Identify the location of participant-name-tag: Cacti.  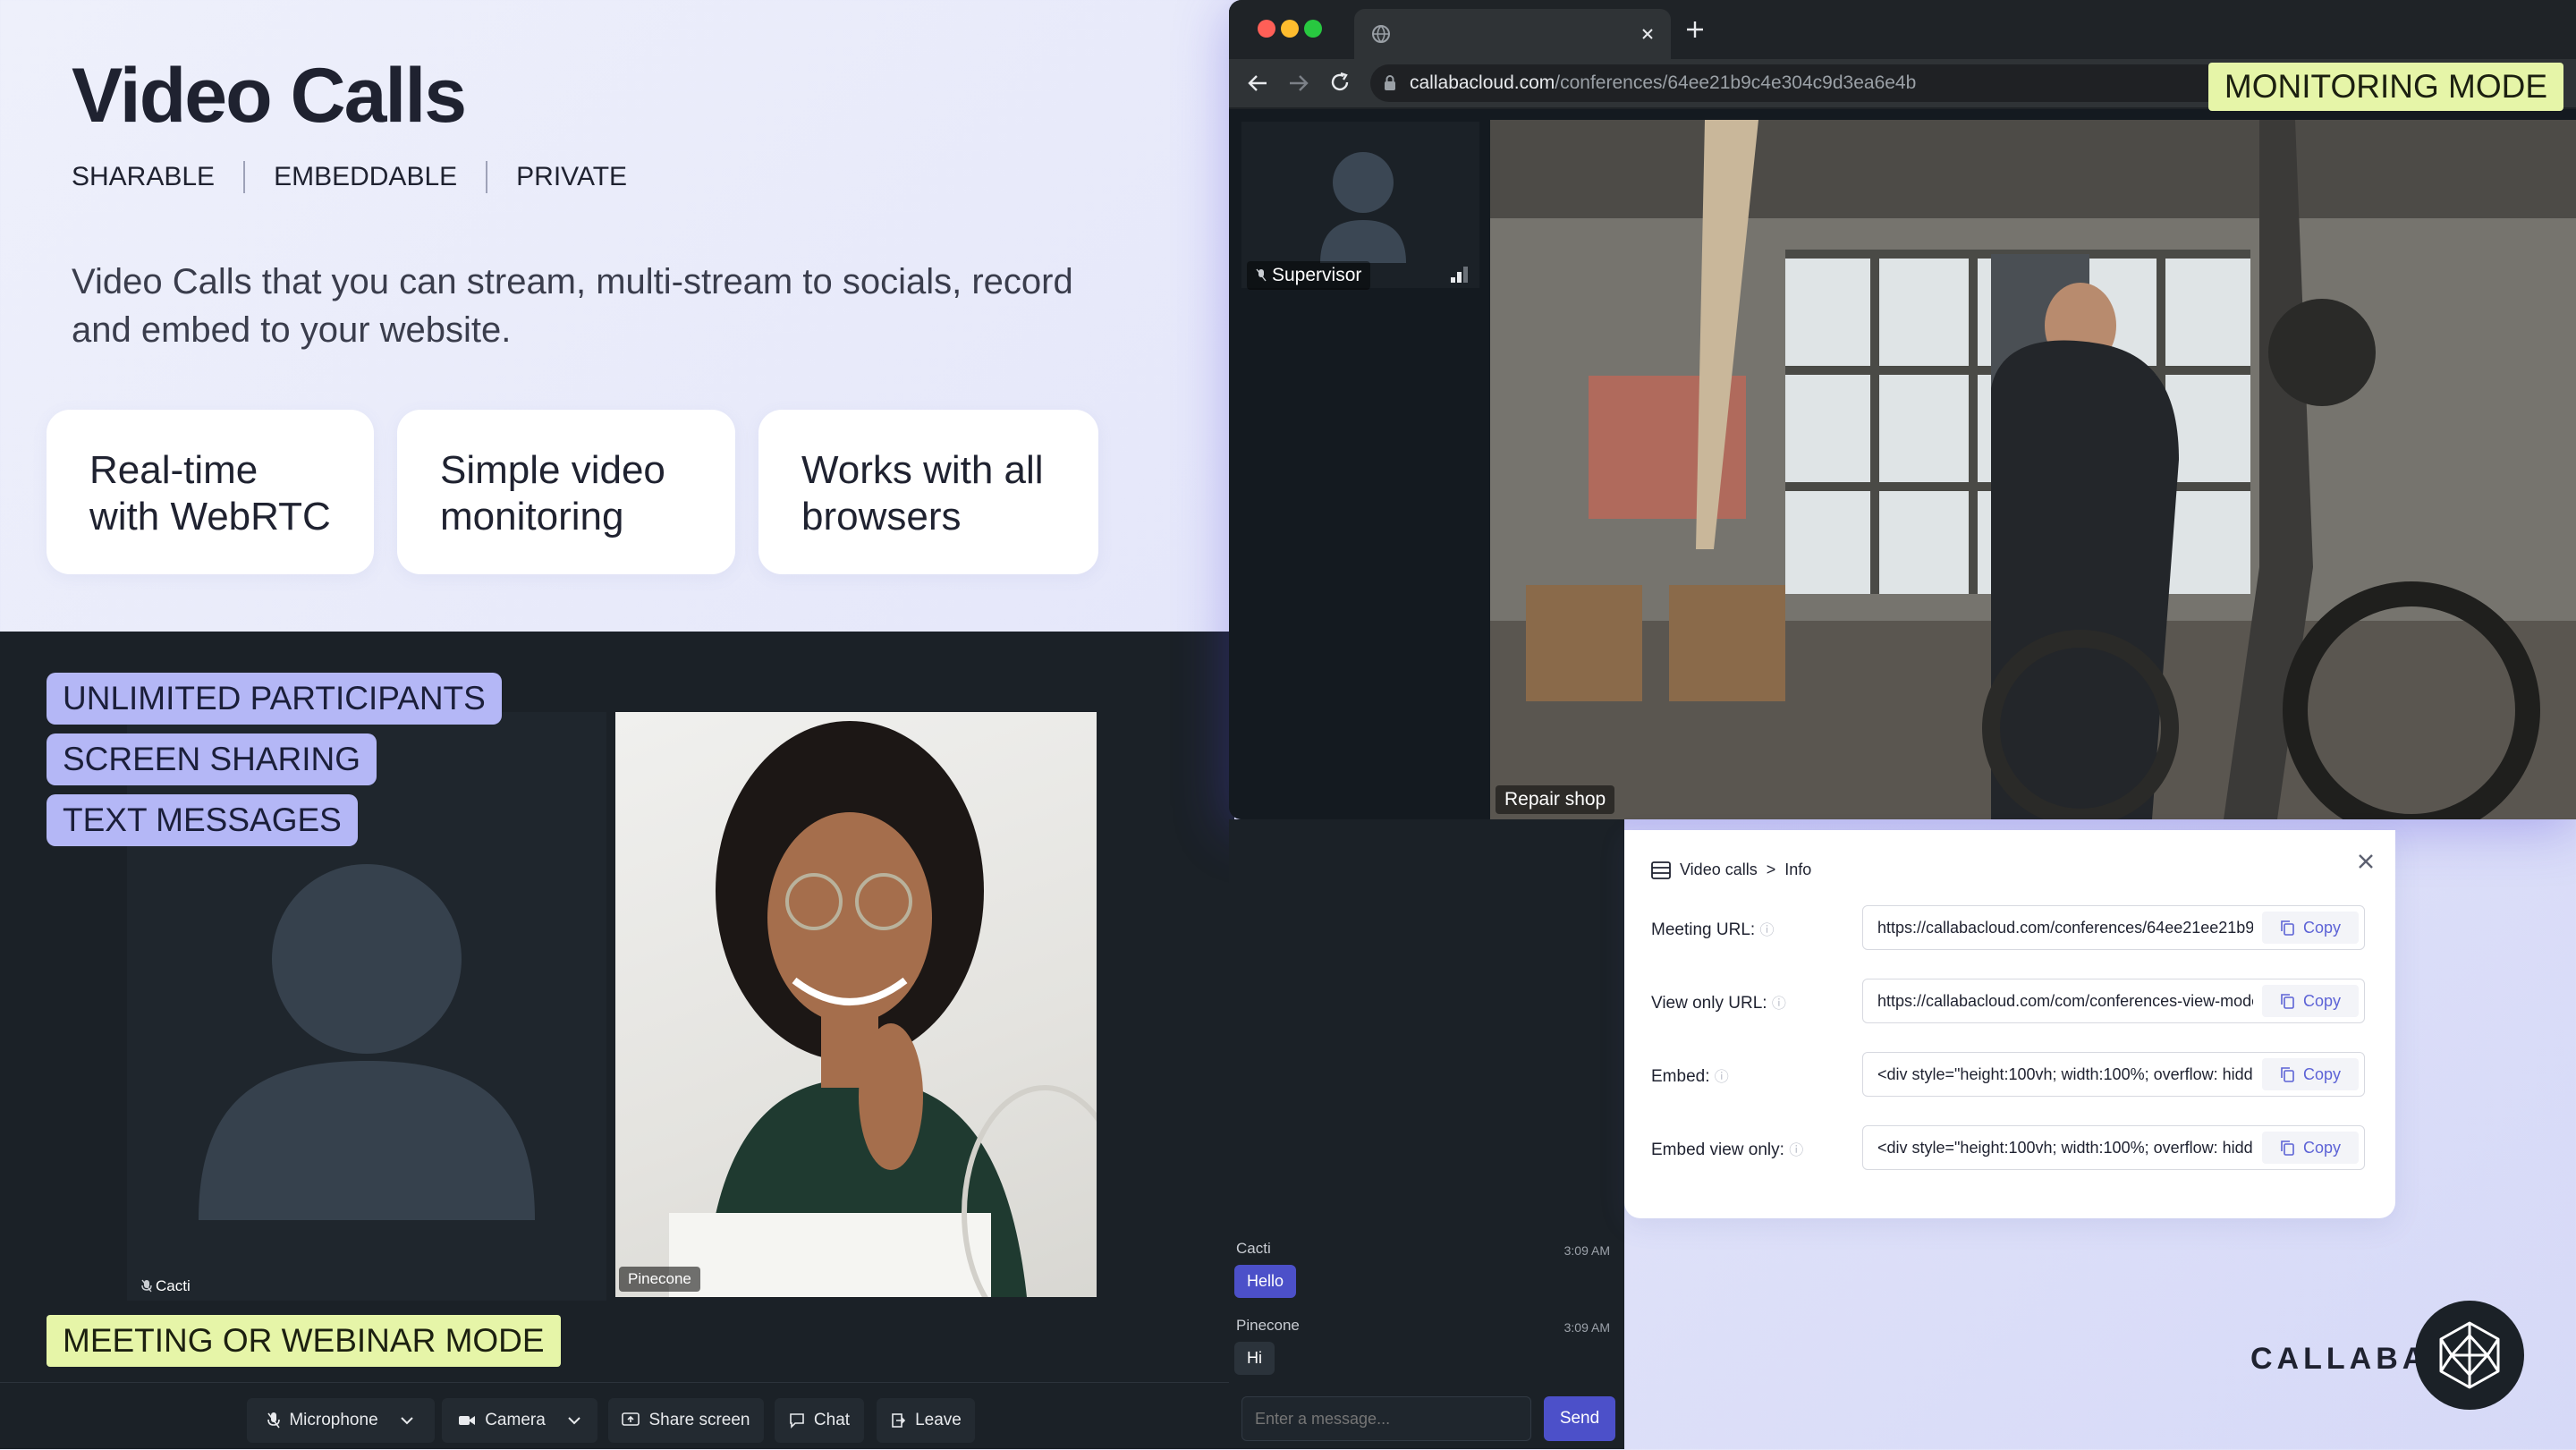
(165, 1286).